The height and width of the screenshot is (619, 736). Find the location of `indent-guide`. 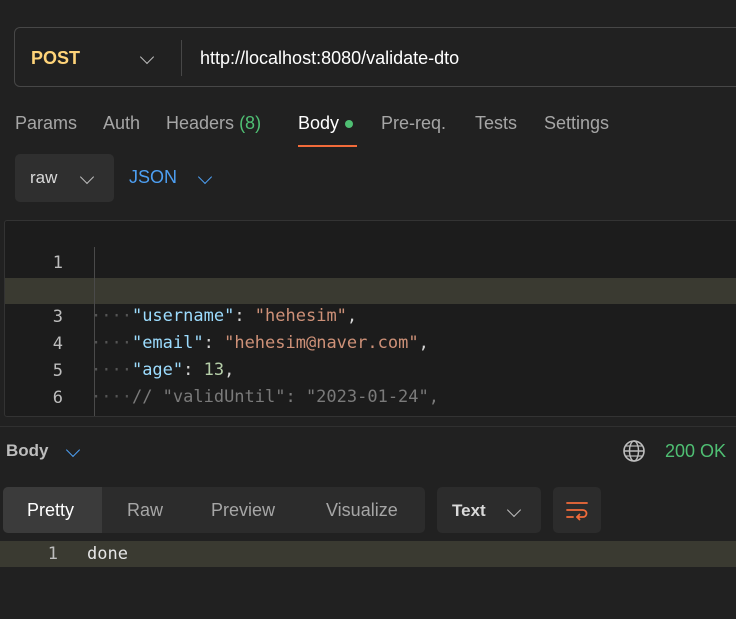

indent-guide is located at coordinates (94, 331).